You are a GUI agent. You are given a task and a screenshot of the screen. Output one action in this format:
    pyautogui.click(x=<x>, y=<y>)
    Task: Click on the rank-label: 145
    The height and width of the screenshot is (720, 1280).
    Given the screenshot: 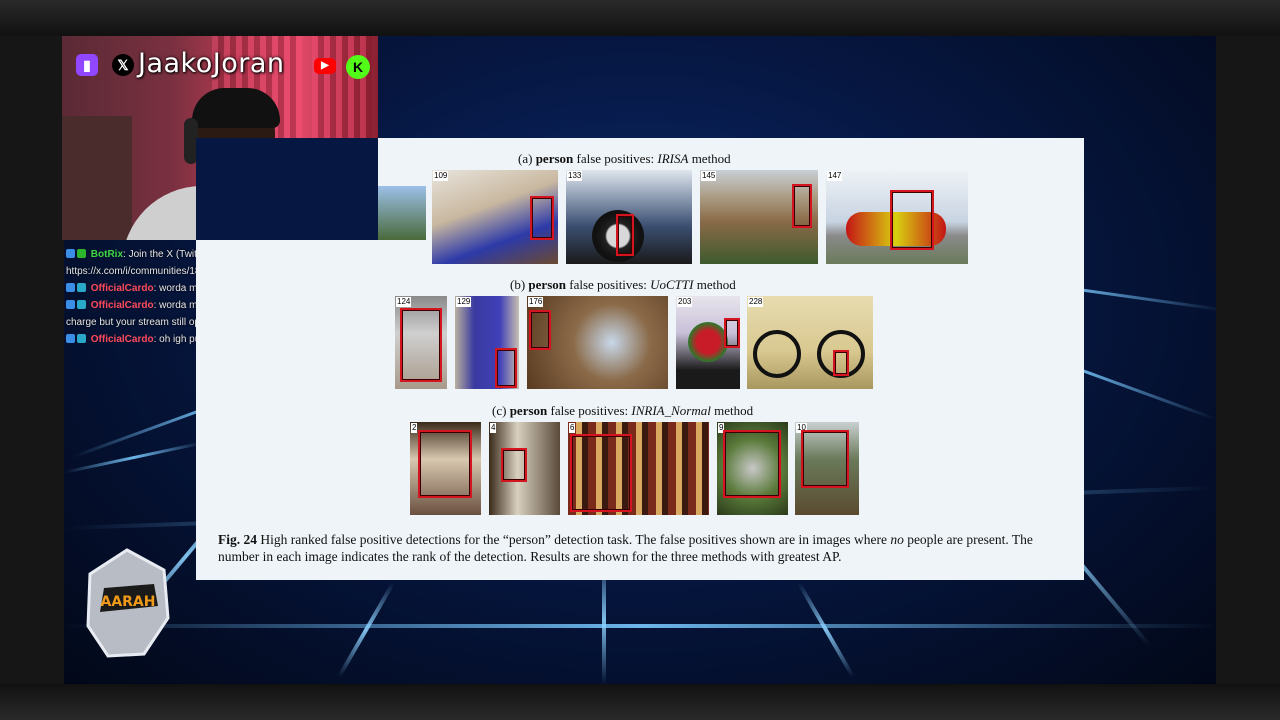 What is the action you would take?
    pyautogui.click(x=709, y=176)
    